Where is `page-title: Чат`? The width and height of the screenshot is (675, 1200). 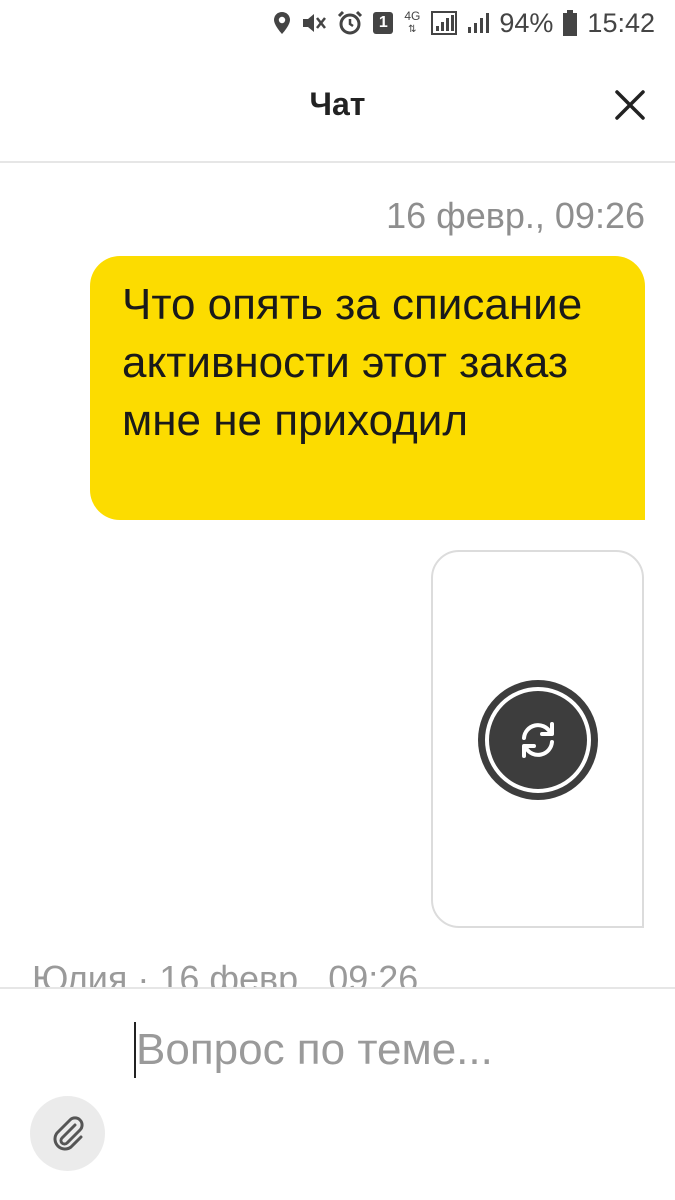 page-title: Чат is located at coordinates (337, 104).